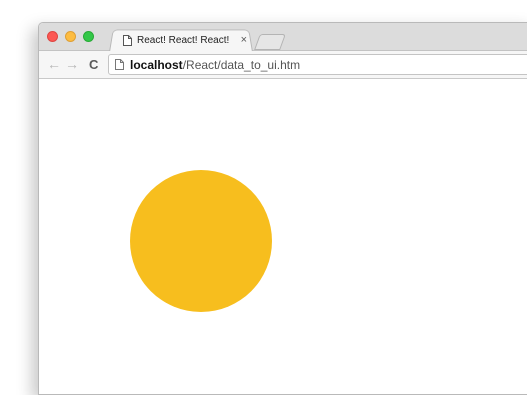  I want to click on tab-content: React! React! React! ×, so click(183, 40).